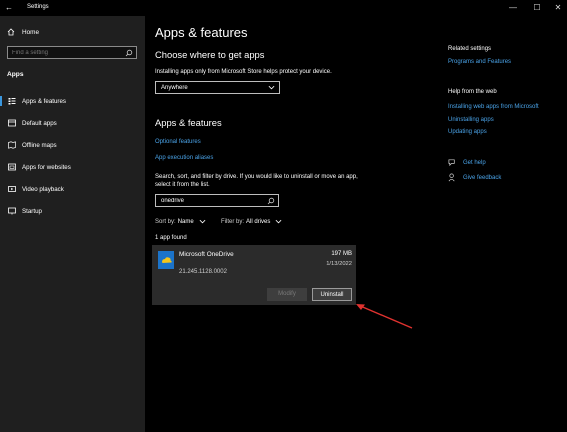 Image resolution: width=567 pixels, height=432 pixels. What do you see at coordinates (467, 132) in the screenshot?
I see `help-link-updating-apps: Updating apps` at bounding box center [467, 132].